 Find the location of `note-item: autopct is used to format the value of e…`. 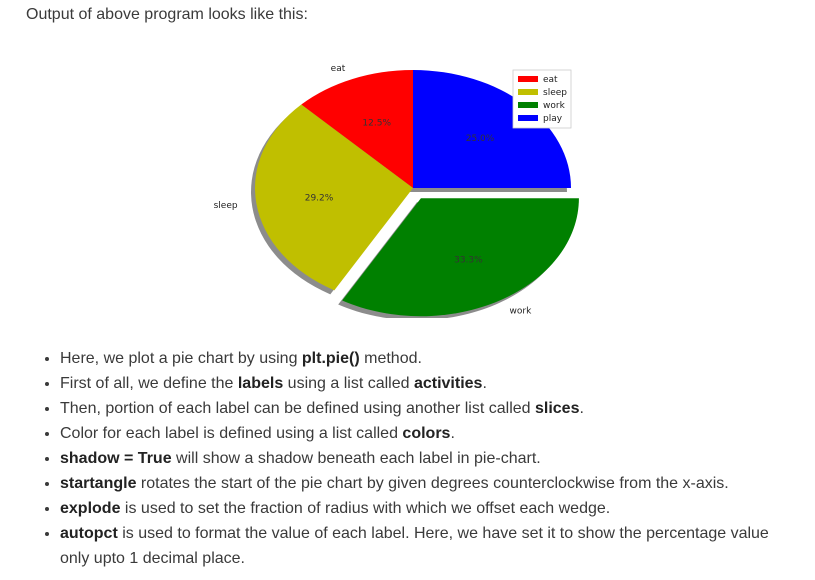

note-item: autopct is used to format the value of e… is located at coordinates (430, 546).